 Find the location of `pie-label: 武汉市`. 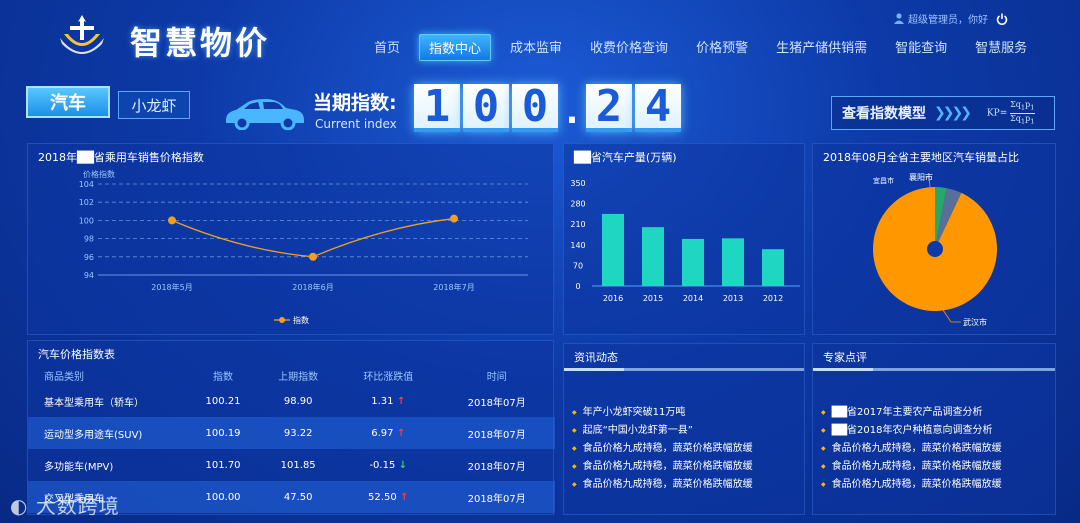

pie-label: 武汉市 is located at coordinates (975, 322).